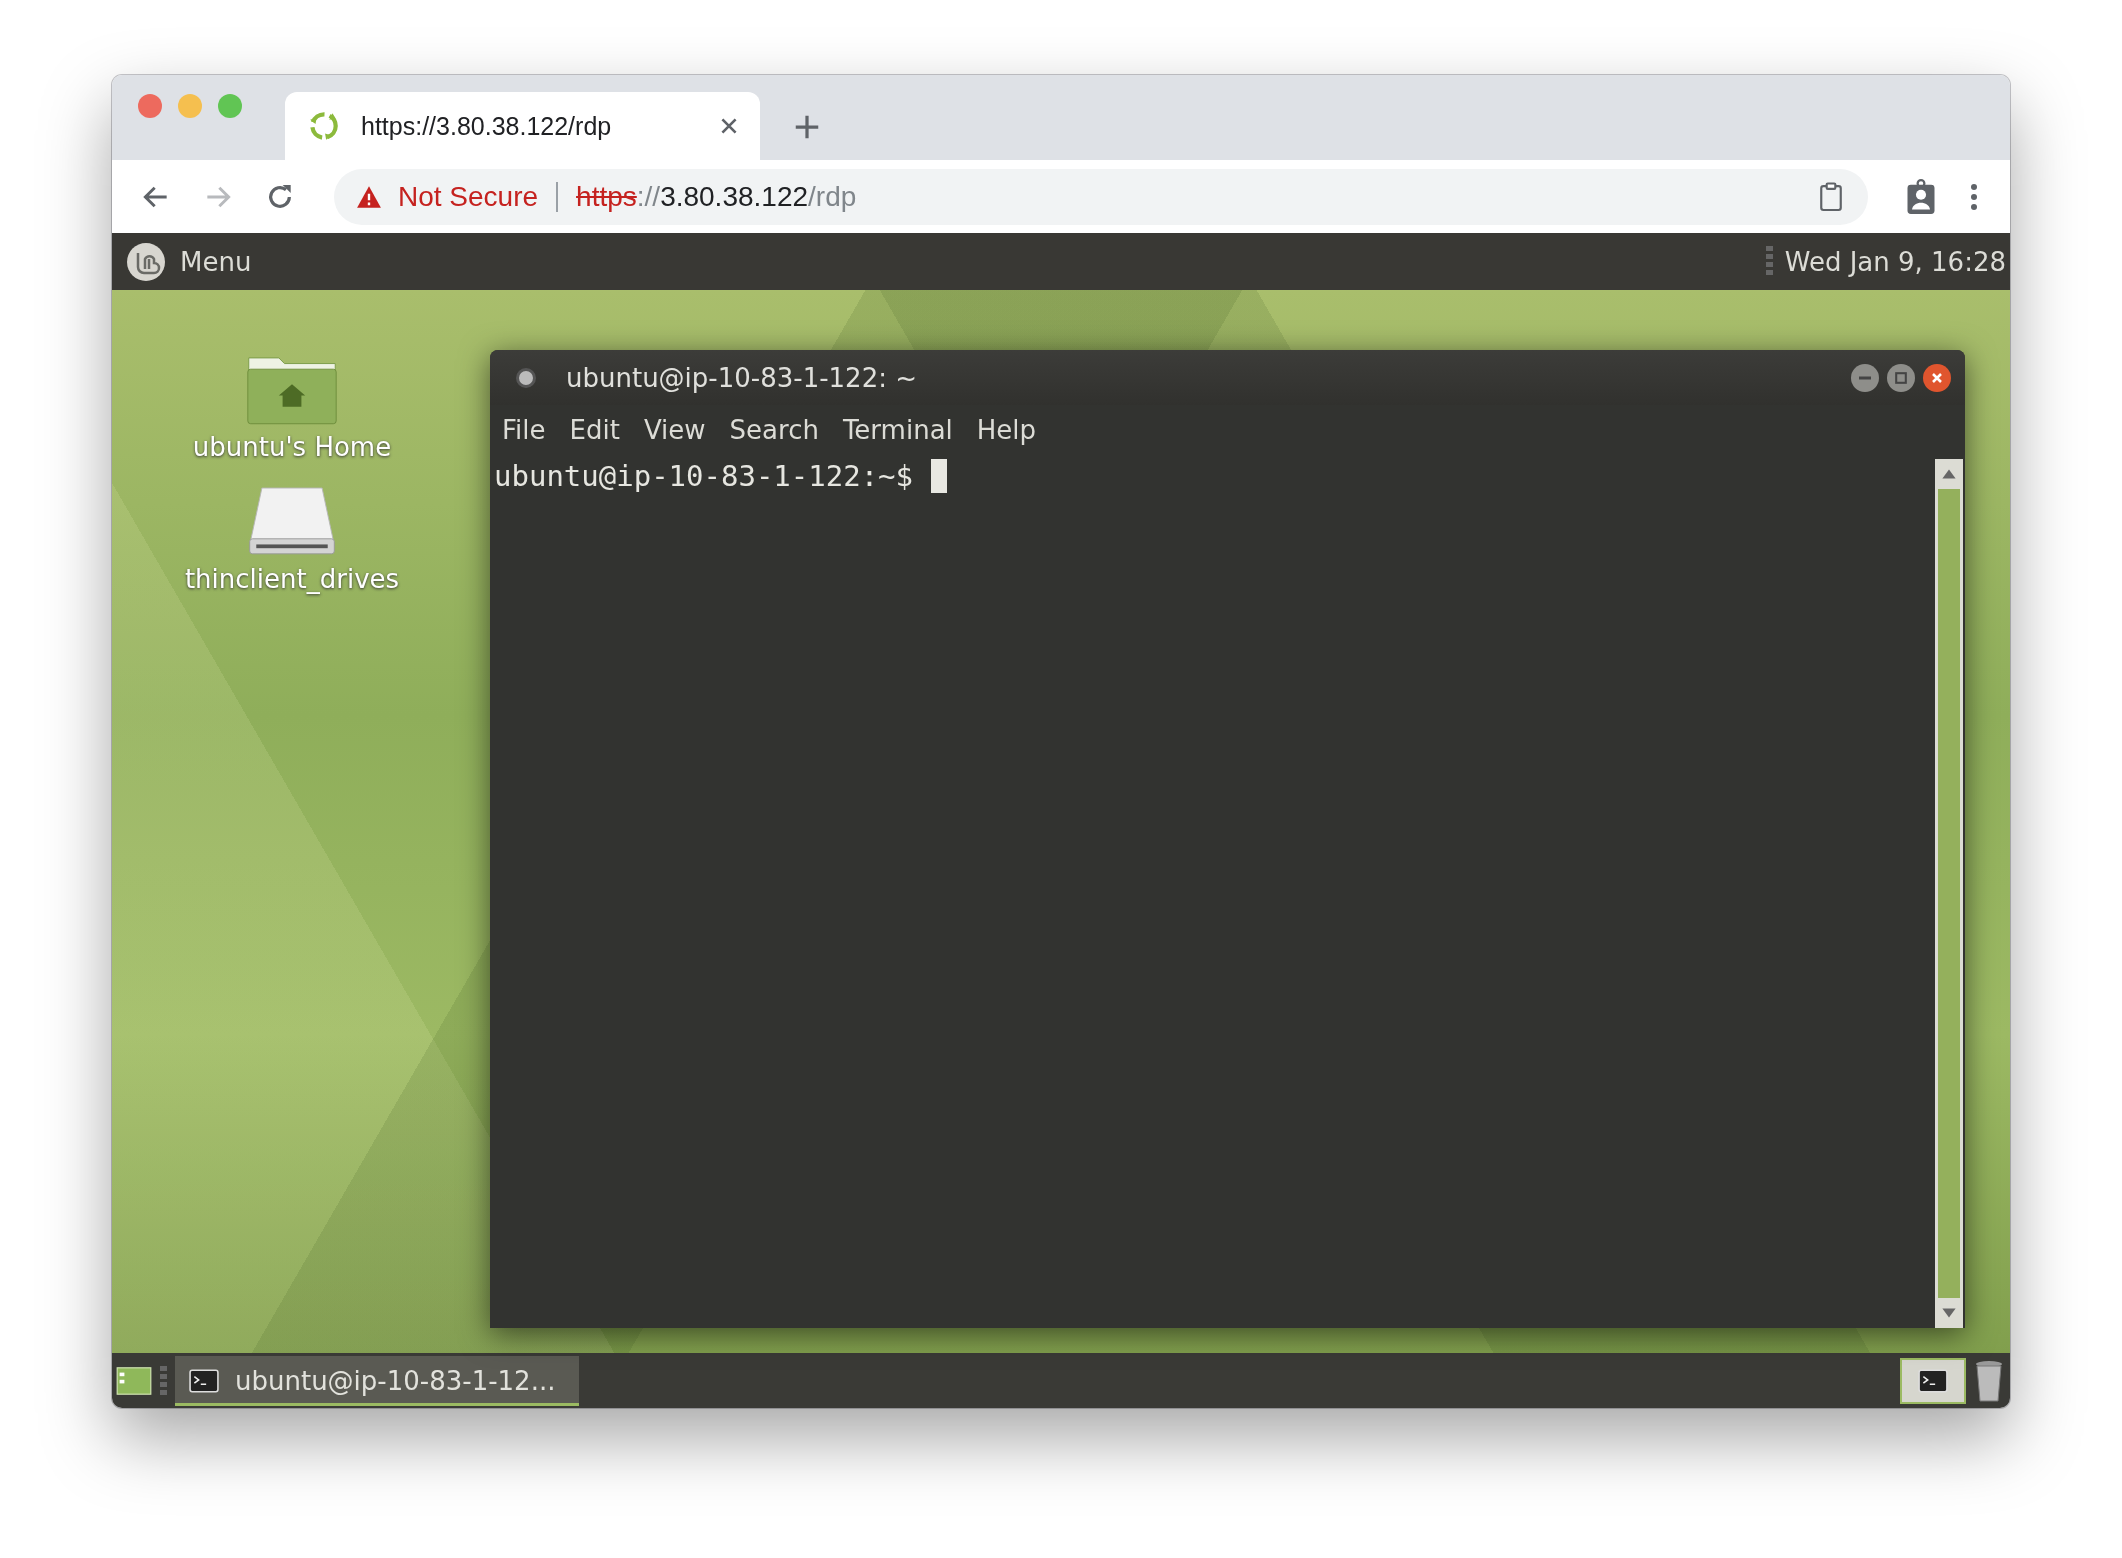 Image resolution: width=2122 pixels, height=1558 pixels. I want to click on close-window-button, so click(150, 106).